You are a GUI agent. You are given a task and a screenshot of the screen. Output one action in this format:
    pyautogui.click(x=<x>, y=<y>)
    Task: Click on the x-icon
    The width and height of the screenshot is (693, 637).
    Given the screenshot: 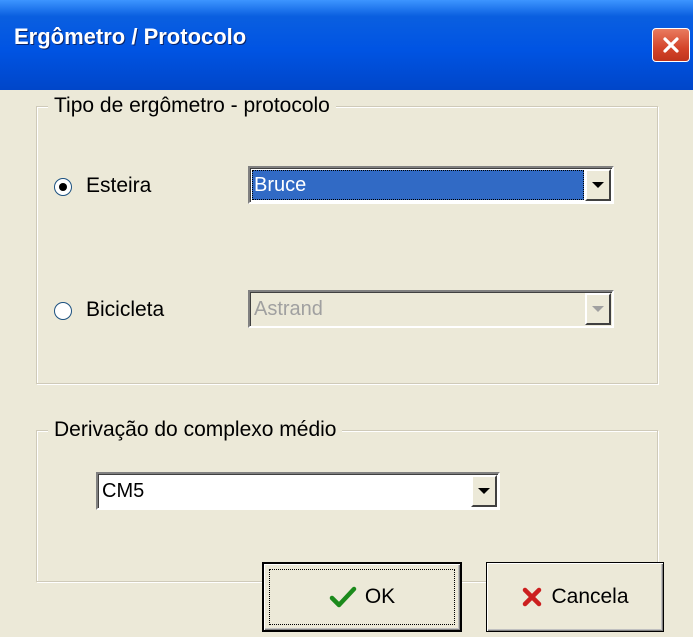 What is the action you would take?
    pyautogui.click(x=532, y=597)
    